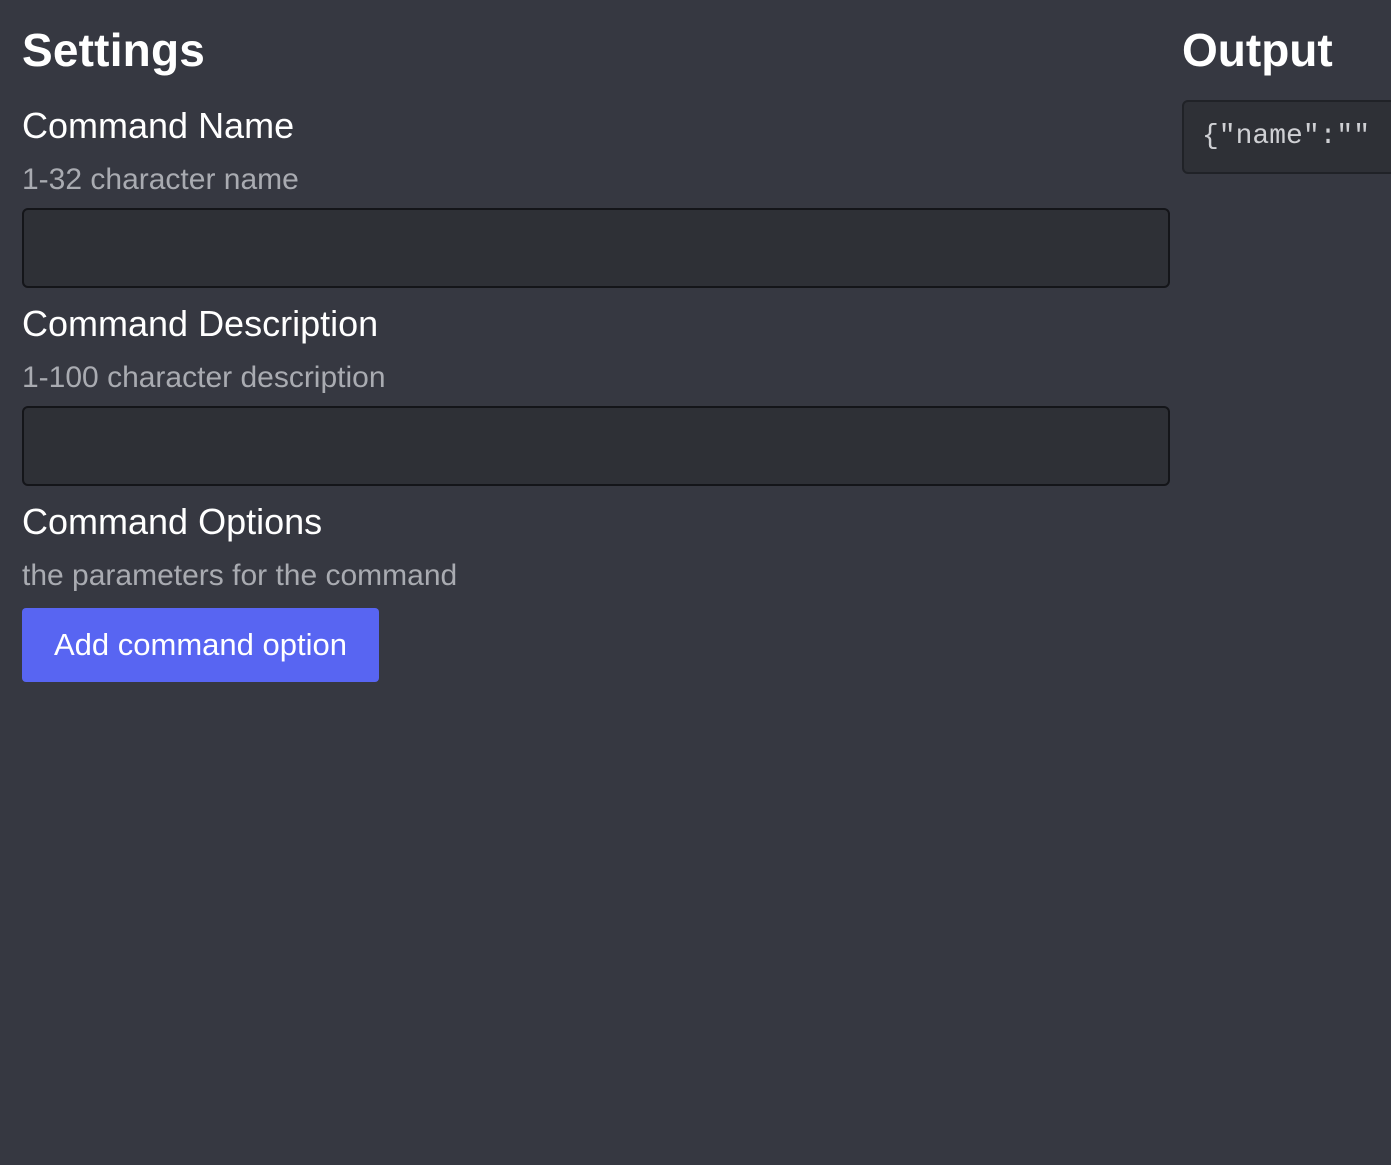  I want to click on add-command-option-button: Add command option, so click(200, 645).